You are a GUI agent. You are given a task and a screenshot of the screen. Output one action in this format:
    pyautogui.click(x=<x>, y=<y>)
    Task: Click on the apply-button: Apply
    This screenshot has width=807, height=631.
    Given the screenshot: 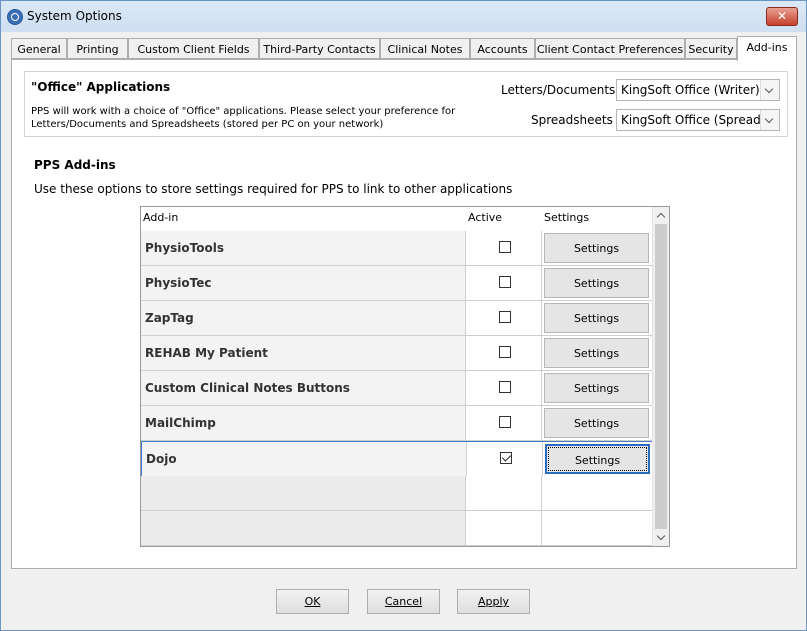 What is the action you would take?
    pyautogui.click(x=493, y=601)
    